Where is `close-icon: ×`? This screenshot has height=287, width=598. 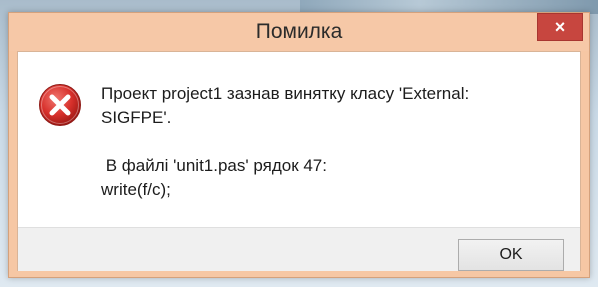 close-icon: × is located at coordinates (560, 26).